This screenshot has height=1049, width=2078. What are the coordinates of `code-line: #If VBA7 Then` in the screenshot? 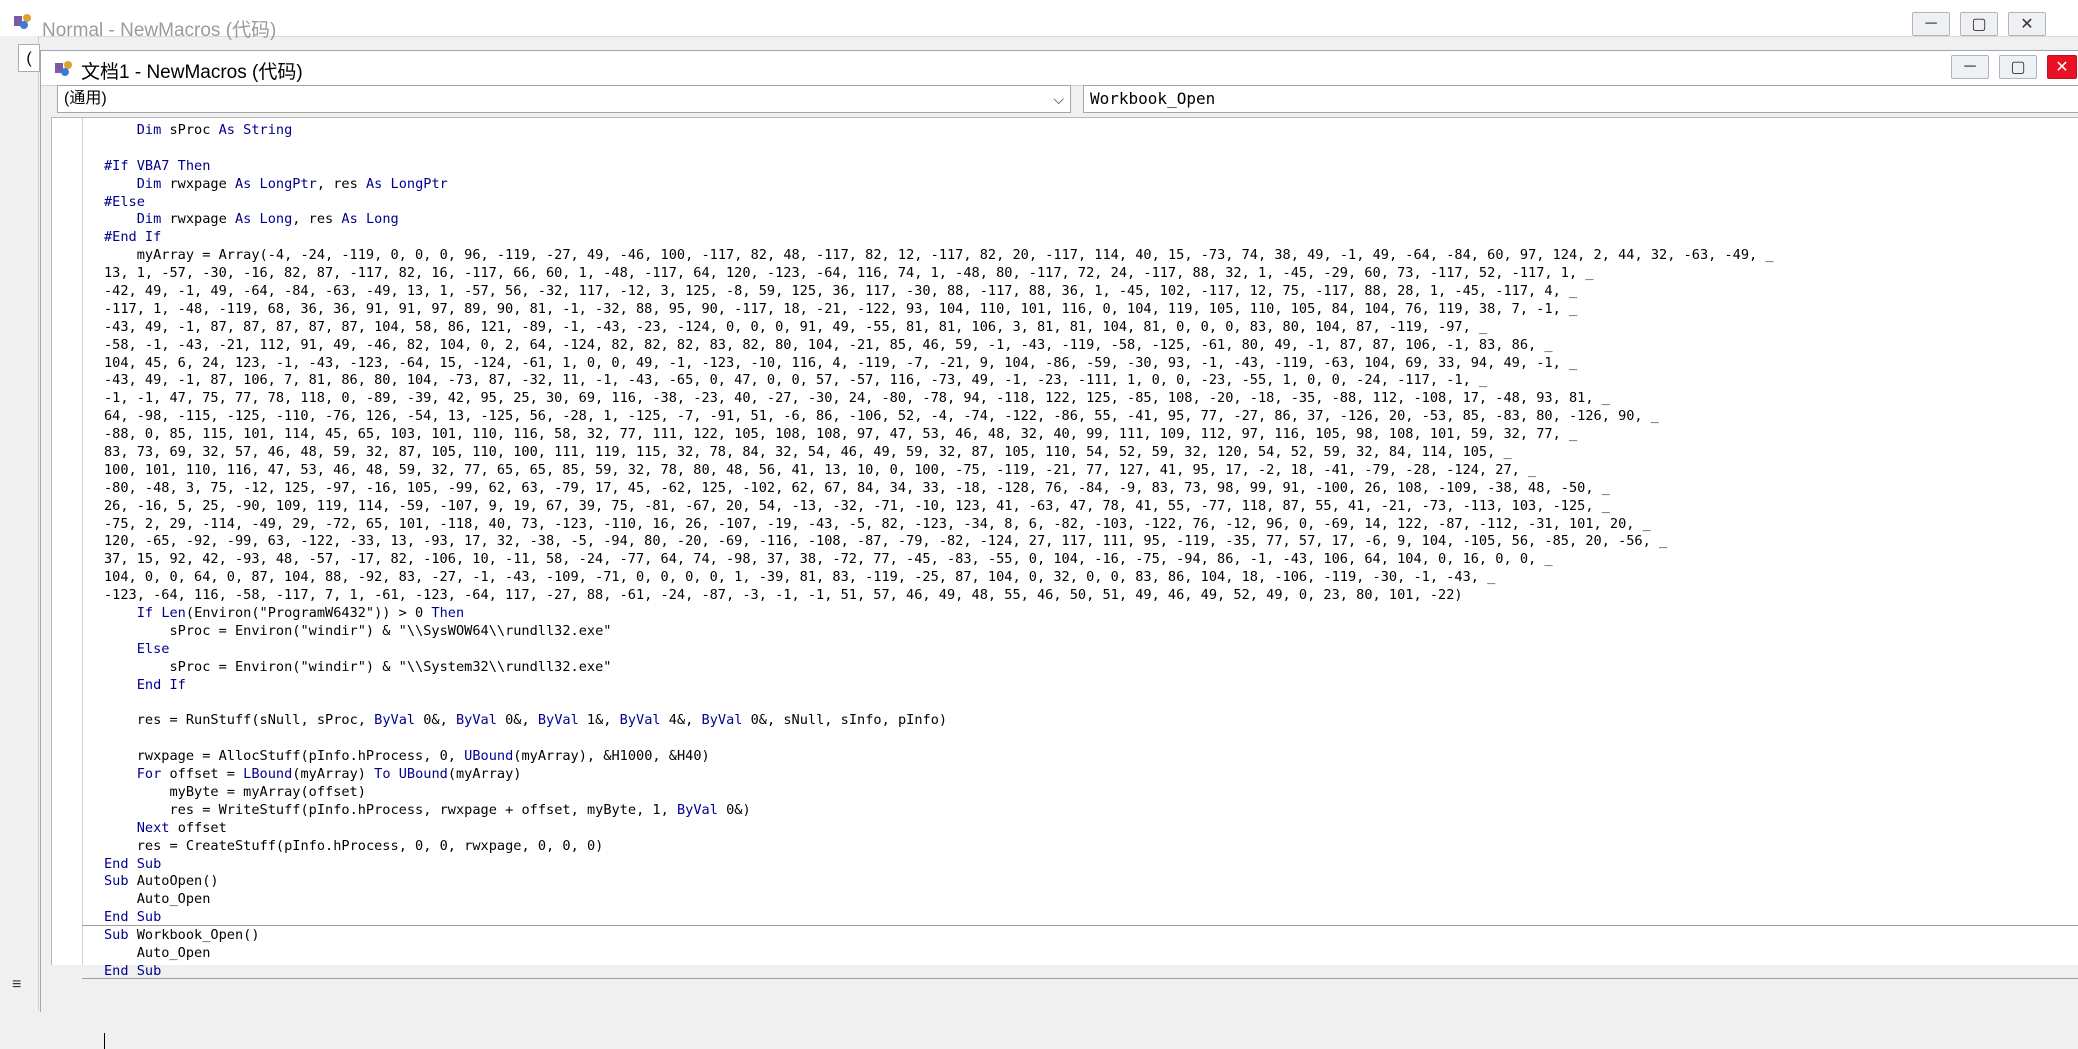 It's located at (939, 167).